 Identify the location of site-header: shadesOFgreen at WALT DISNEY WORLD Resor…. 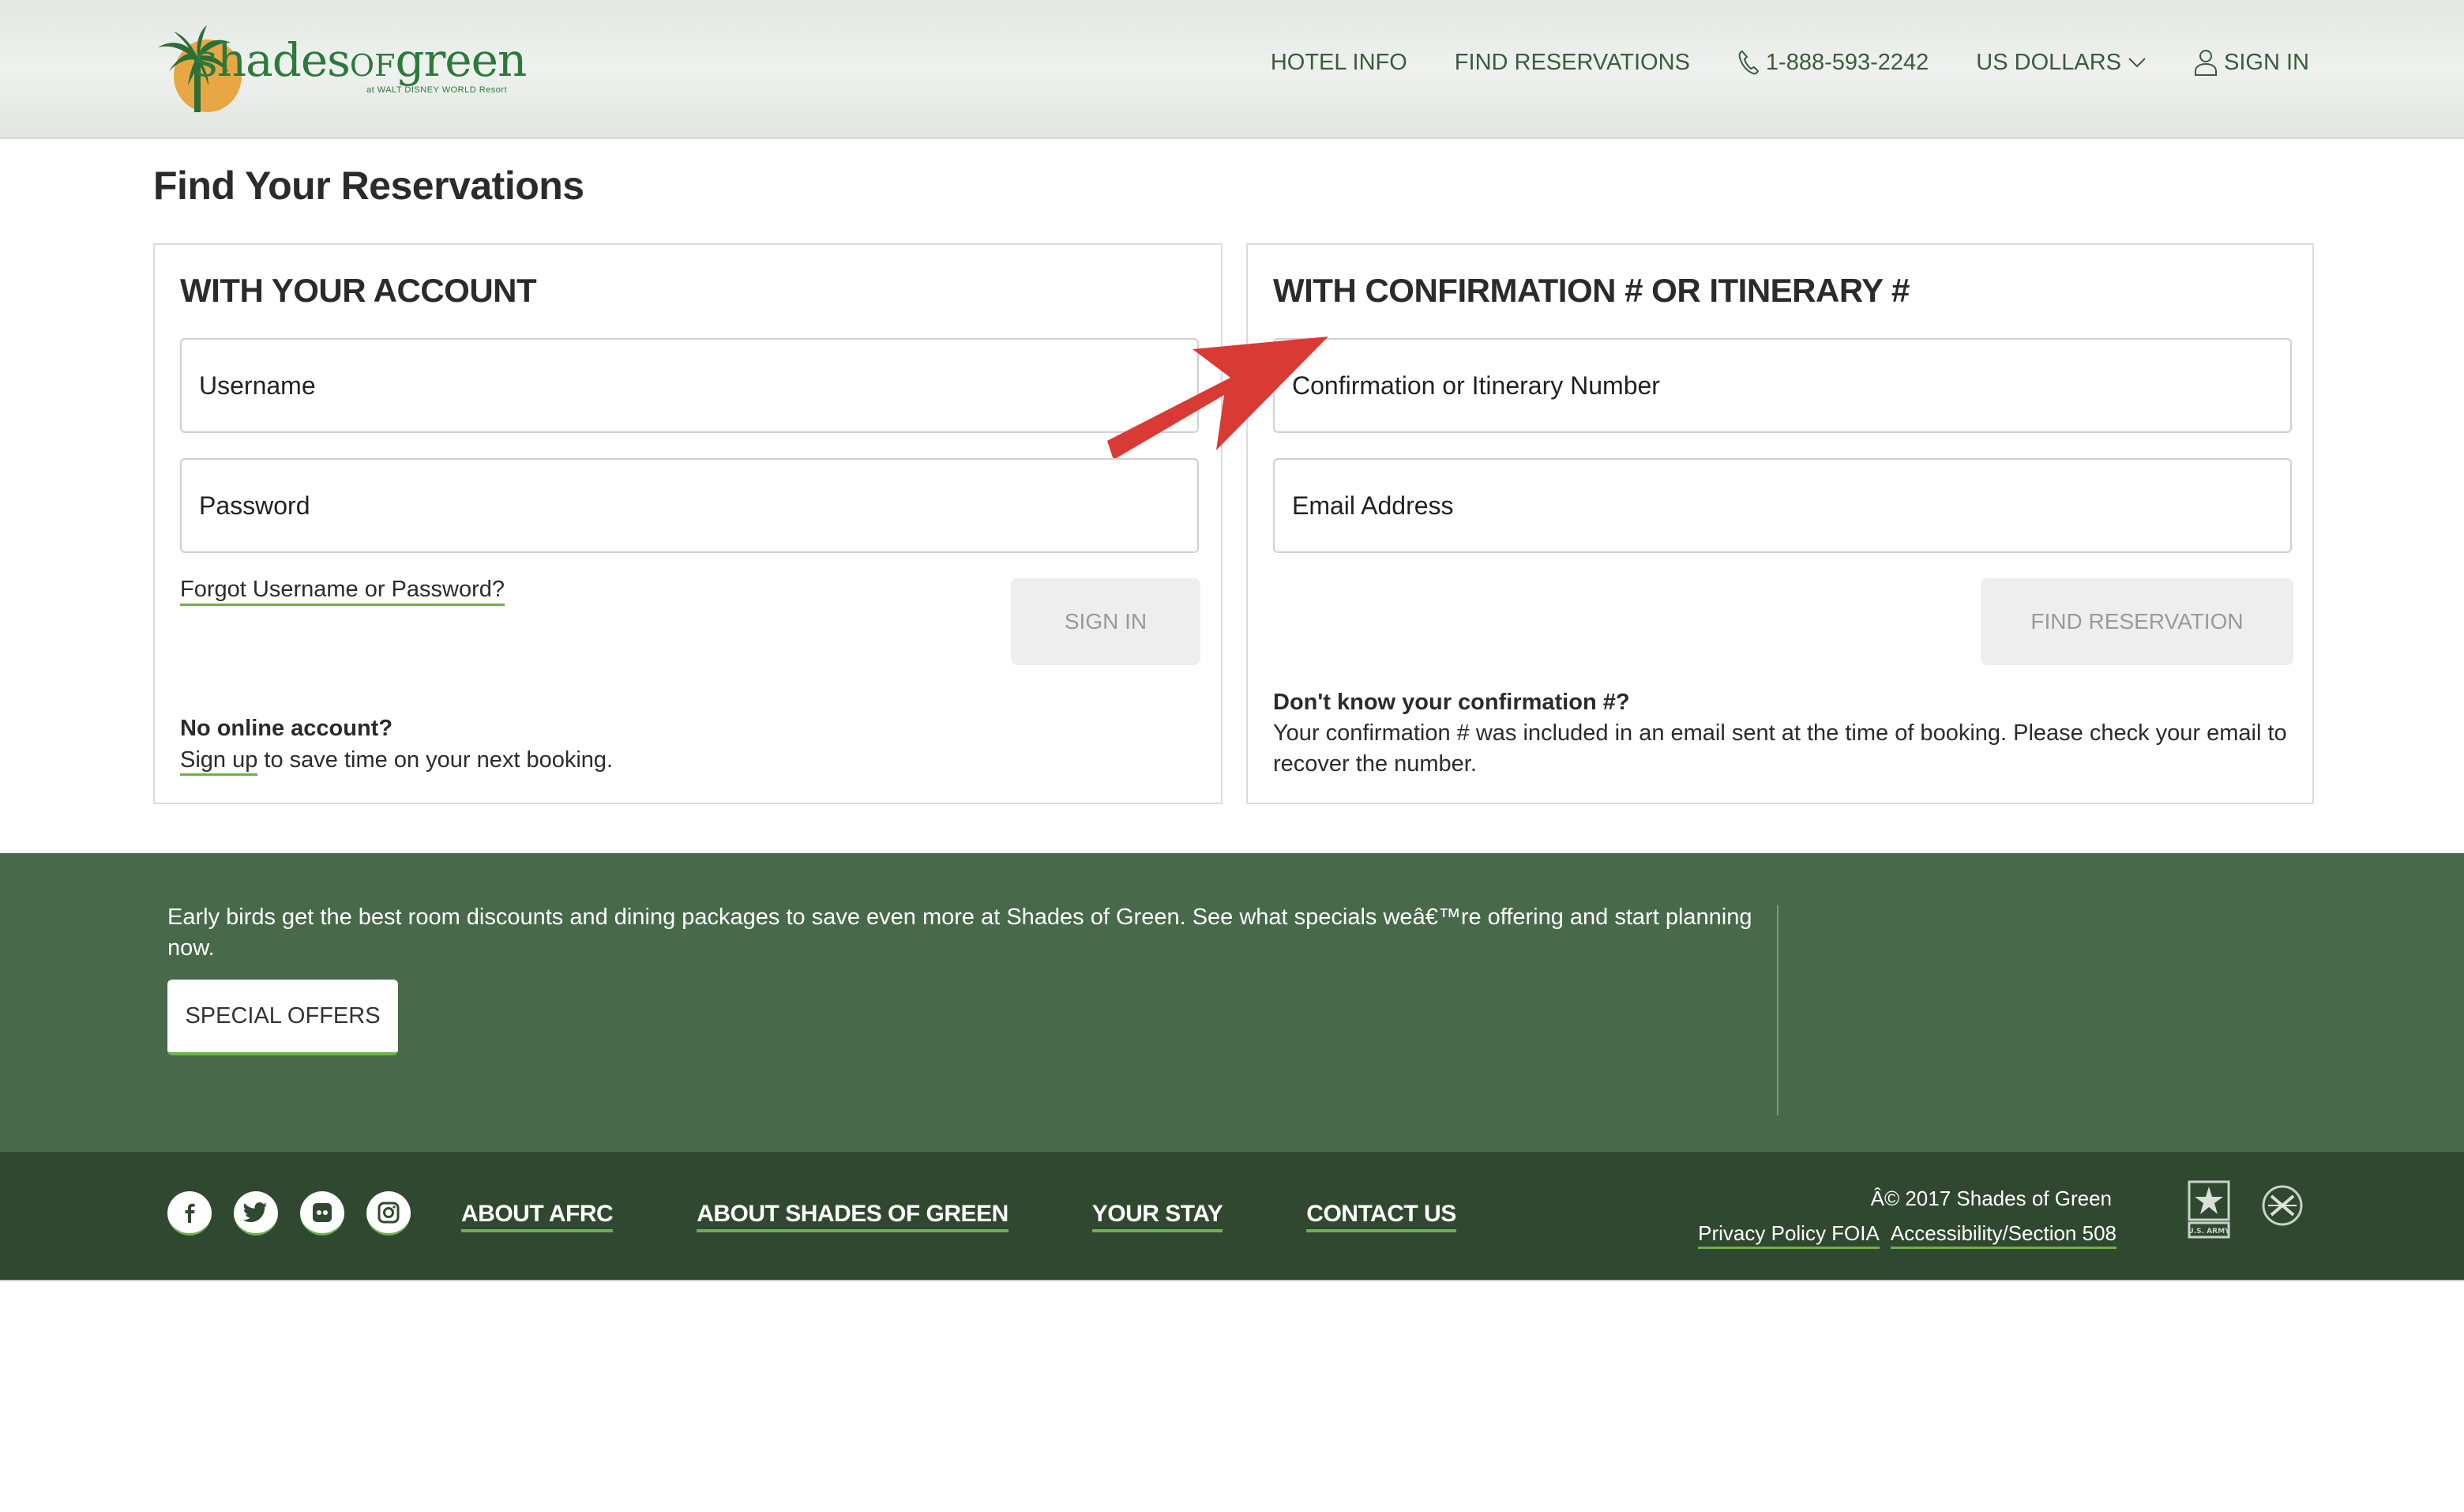
(1232, 69).